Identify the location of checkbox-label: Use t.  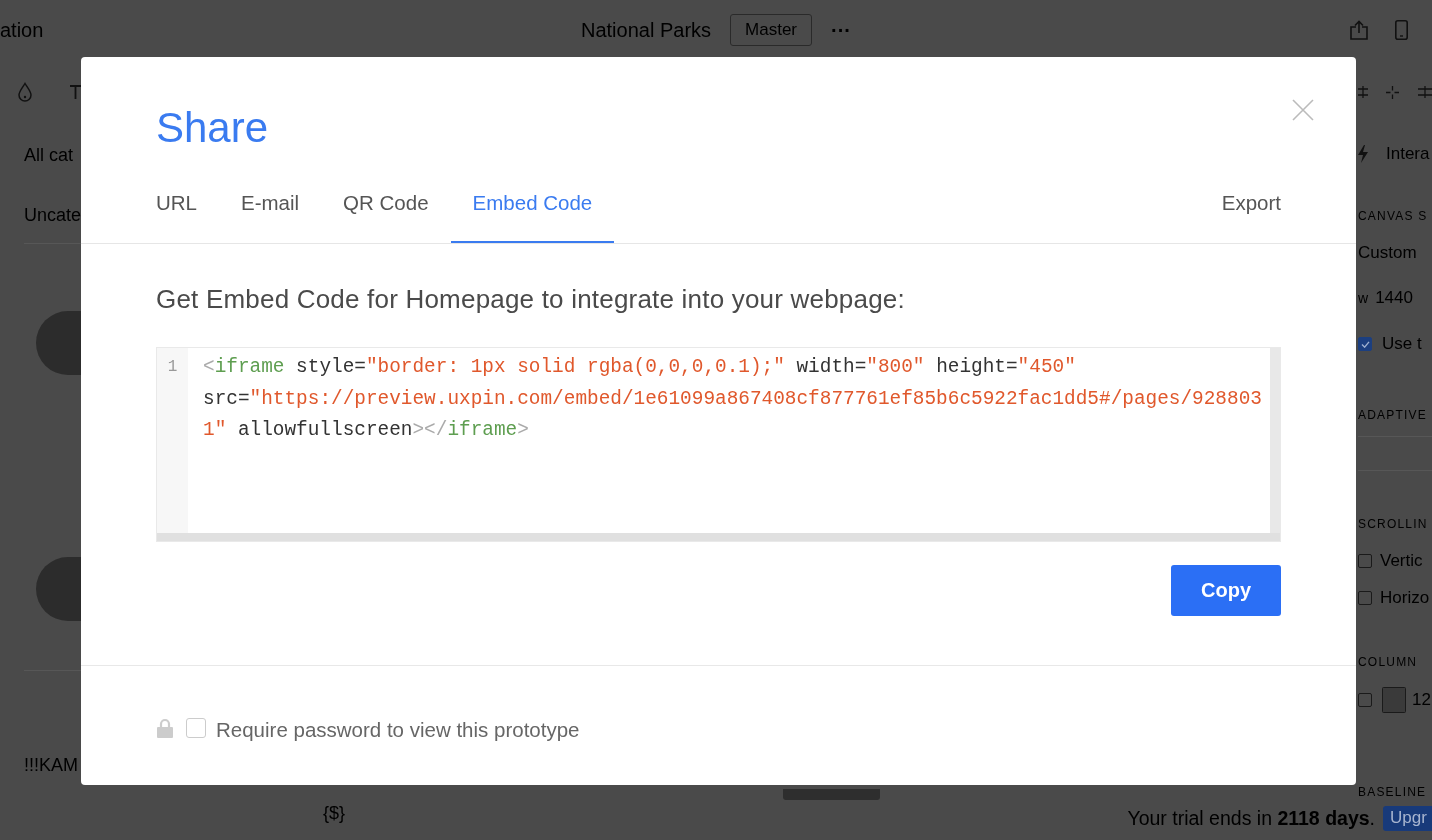
(1402, 344).